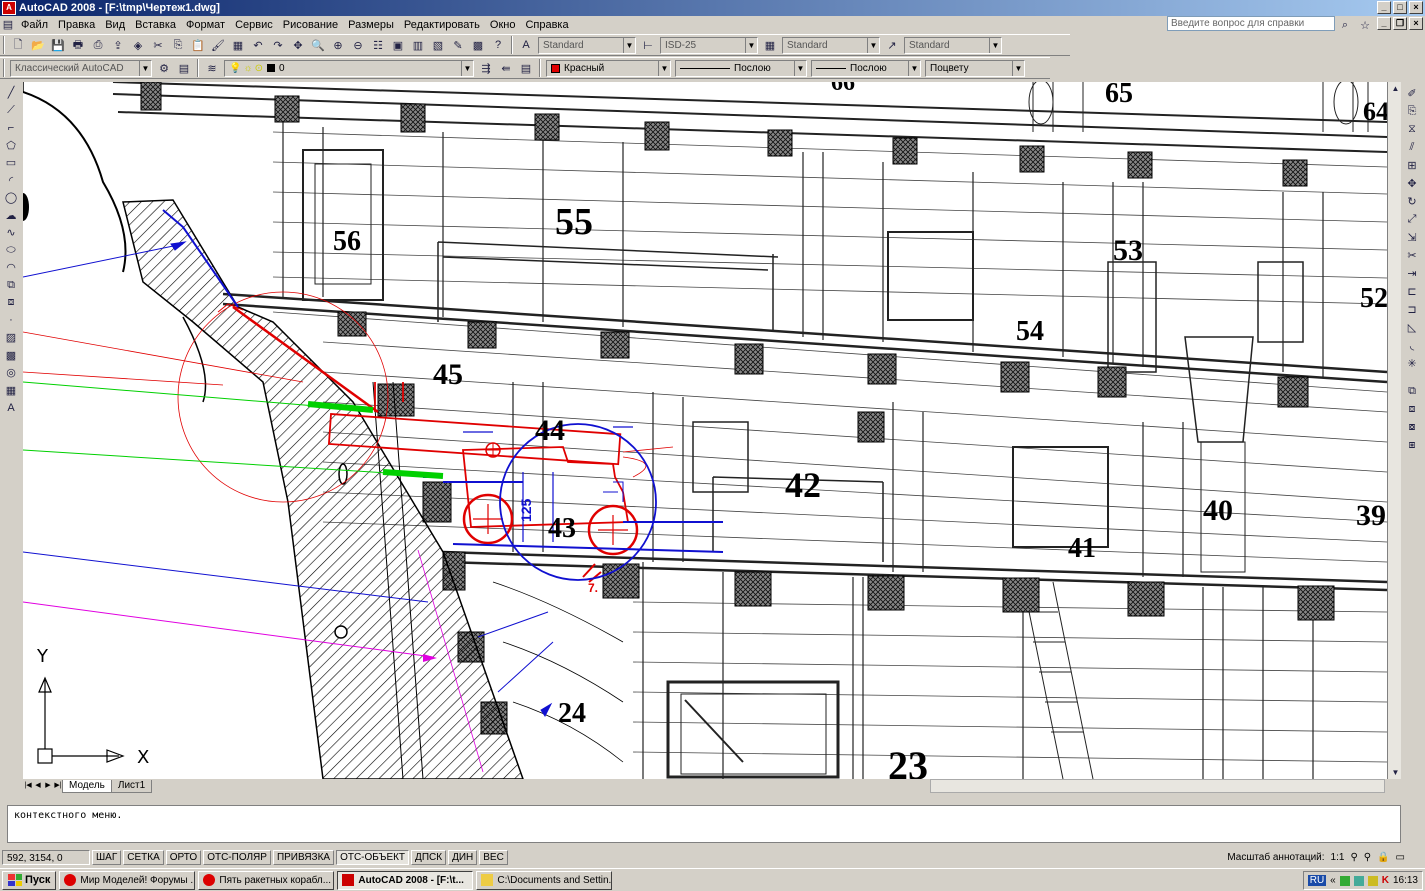 This screenshot has width=1425, height=891. I want to click on menu-view: Вид, so click(115, 25).